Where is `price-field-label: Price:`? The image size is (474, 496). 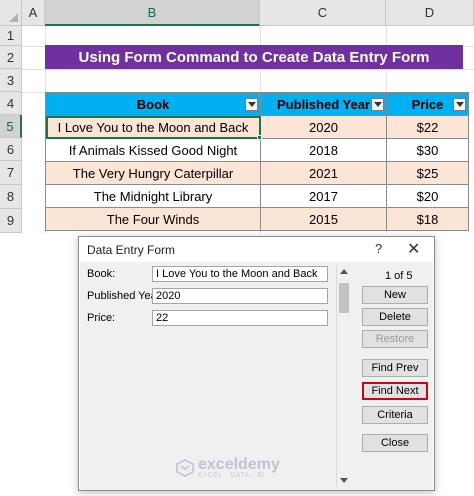 price-field-label: Price: is located at coordinates (101, 318).